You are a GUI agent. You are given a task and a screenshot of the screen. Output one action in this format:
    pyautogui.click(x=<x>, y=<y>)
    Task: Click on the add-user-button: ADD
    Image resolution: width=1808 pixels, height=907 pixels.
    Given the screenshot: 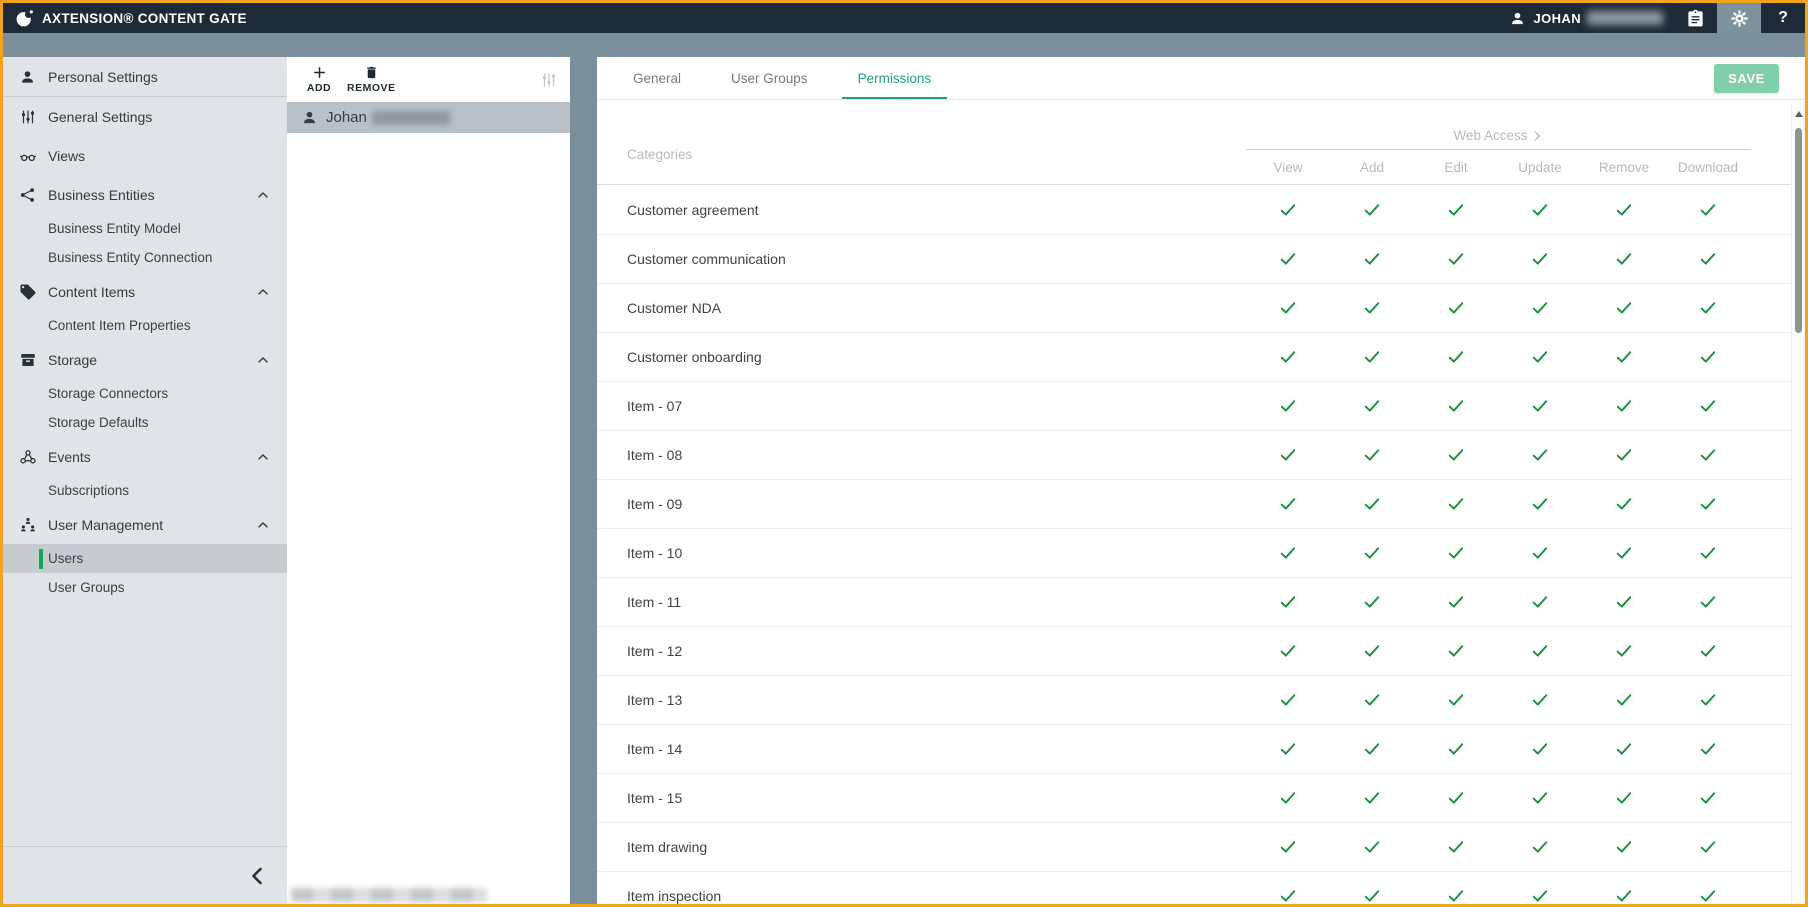 What is the action you would take?
    pyautogui.click(x=319, y=80)
    